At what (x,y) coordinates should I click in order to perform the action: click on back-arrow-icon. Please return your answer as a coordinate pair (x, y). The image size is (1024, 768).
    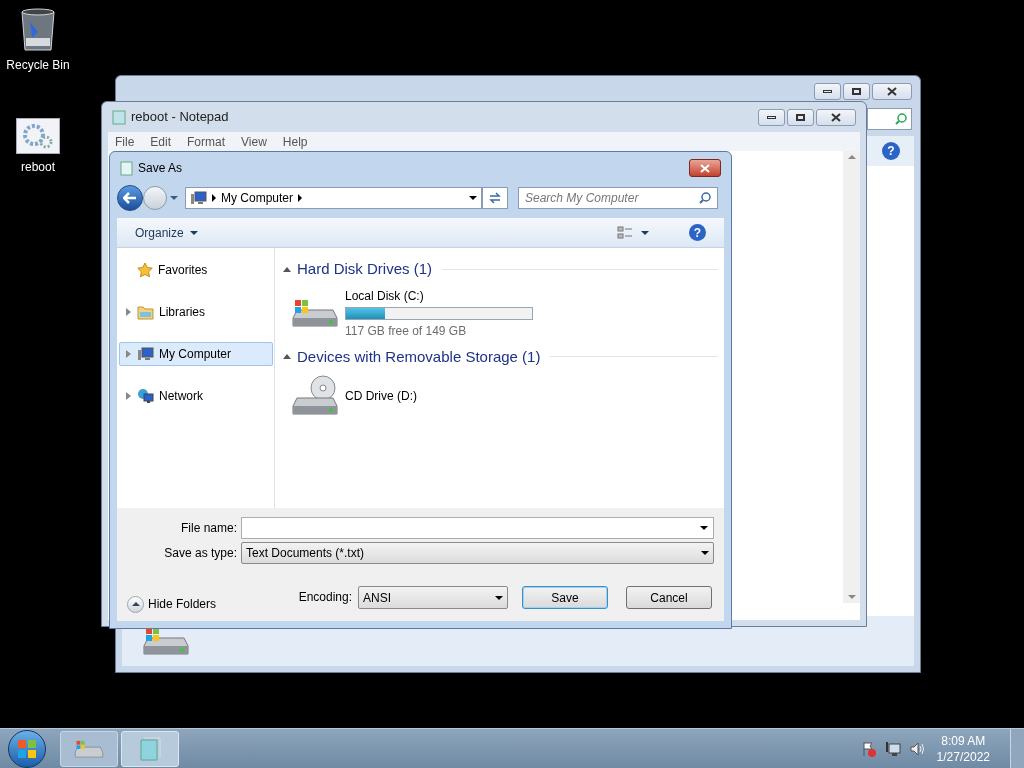
    Looking at the image, I should click on (130, 198).